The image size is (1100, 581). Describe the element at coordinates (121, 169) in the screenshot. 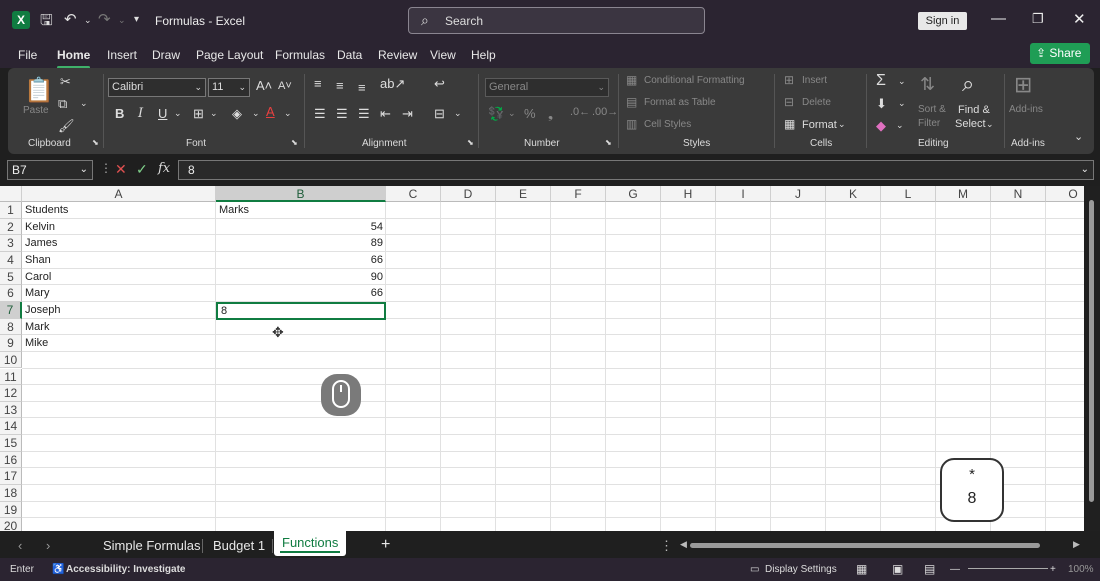

I see `cancel-entry-icon: ✕` at that location.